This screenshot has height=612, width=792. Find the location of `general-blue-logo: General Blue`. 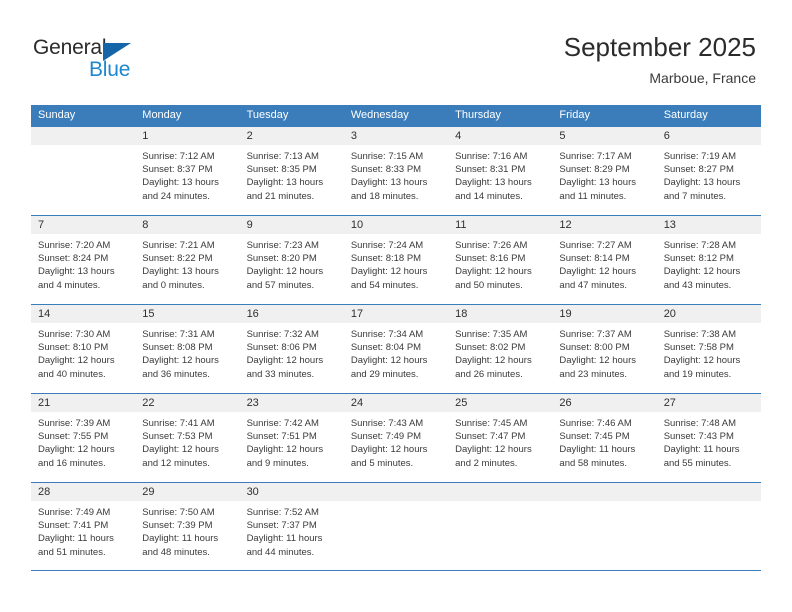

general-blue-logo: General Blue is located at coordinates (98, 60).